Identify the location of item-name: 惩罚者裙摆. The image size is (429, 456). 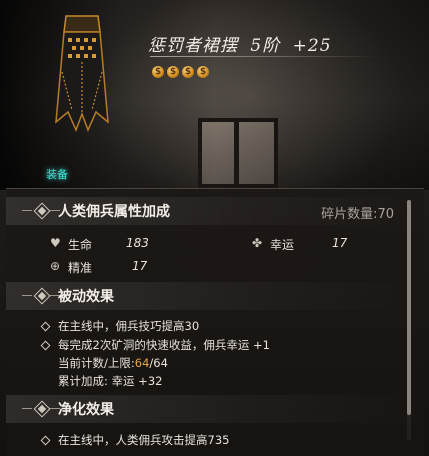
(193, 46).